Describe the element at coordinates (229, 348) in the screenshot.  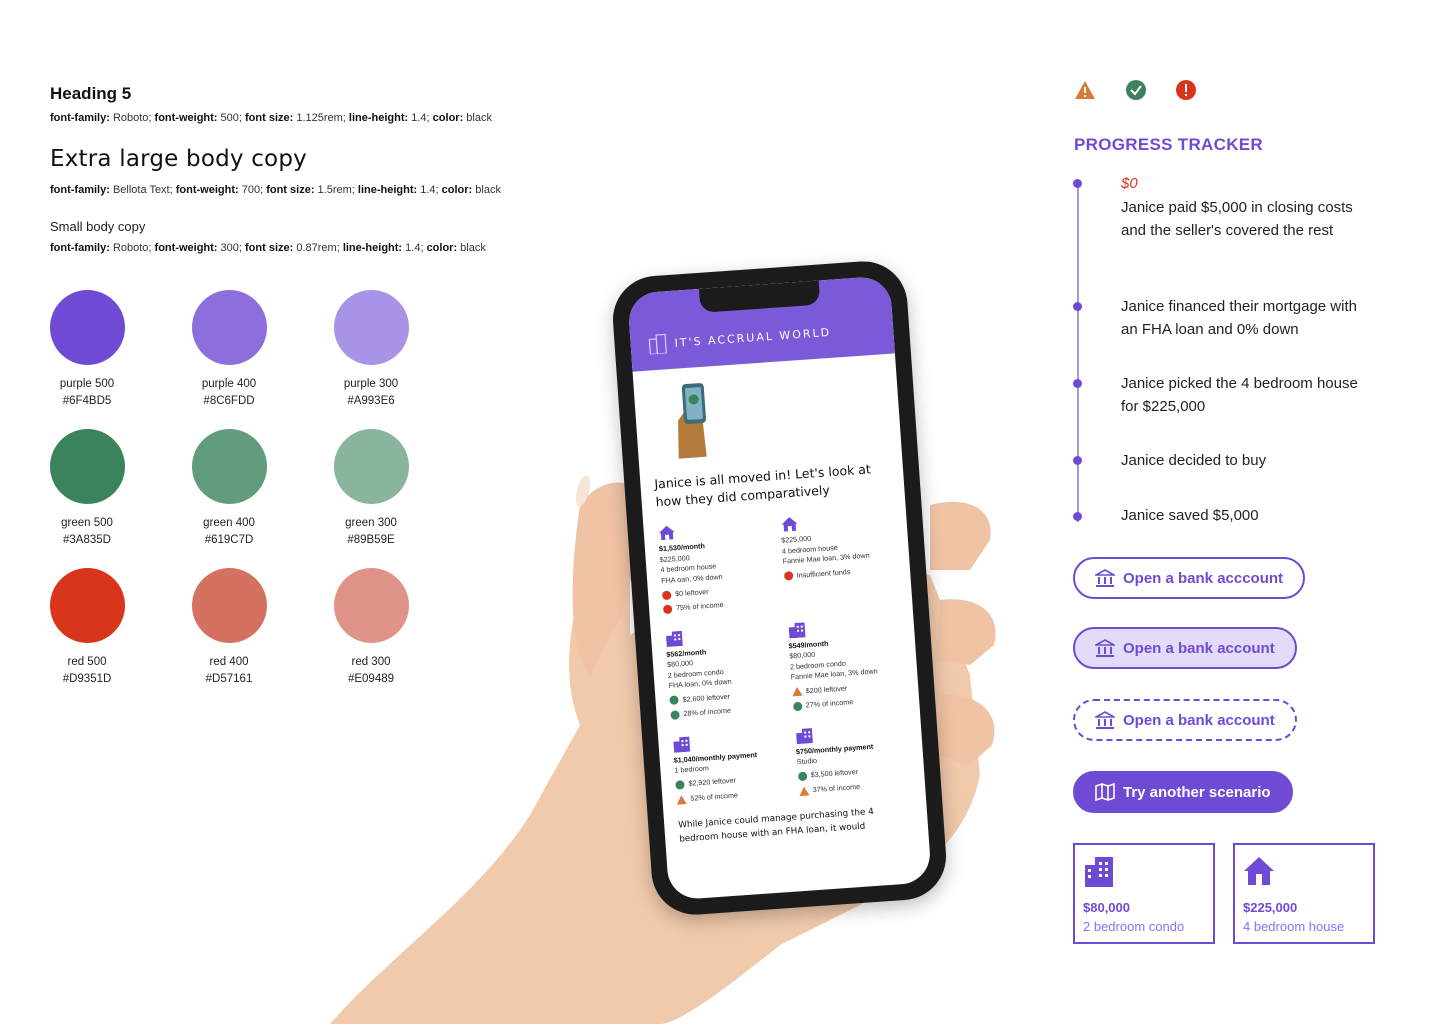
I see `swatch-purple-400: purple 400 #8C6FDD` at that location.